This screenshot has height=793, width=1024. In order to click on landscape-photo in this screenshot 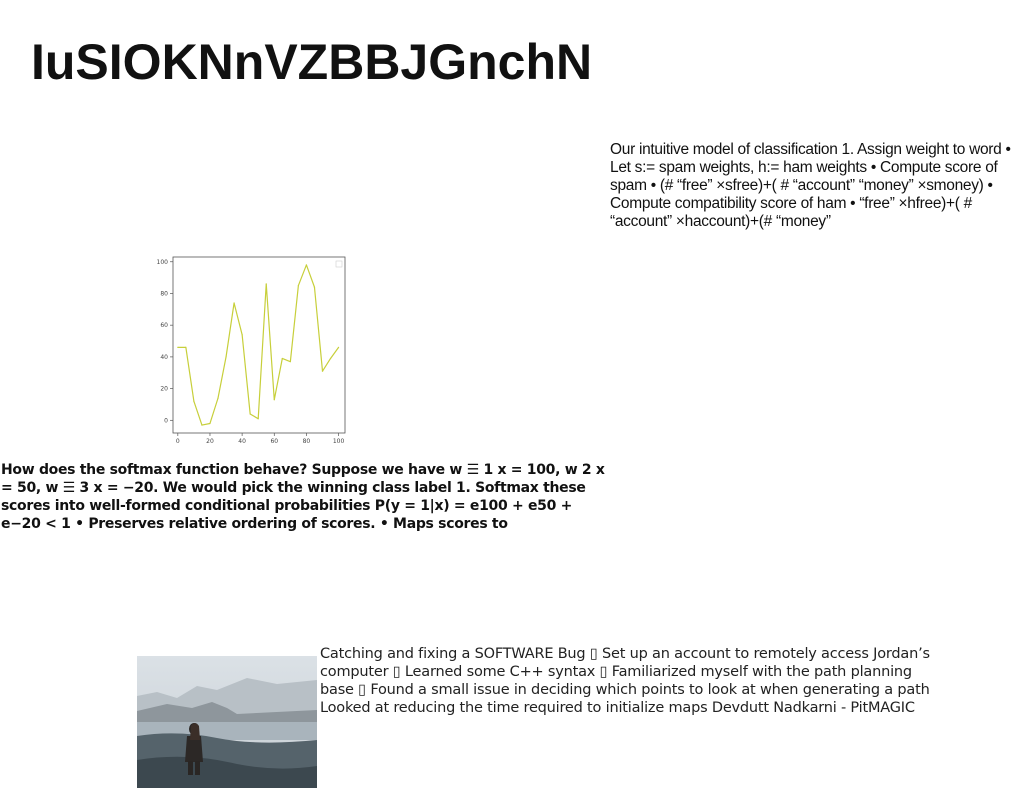, I will do `click(227, 722)`.